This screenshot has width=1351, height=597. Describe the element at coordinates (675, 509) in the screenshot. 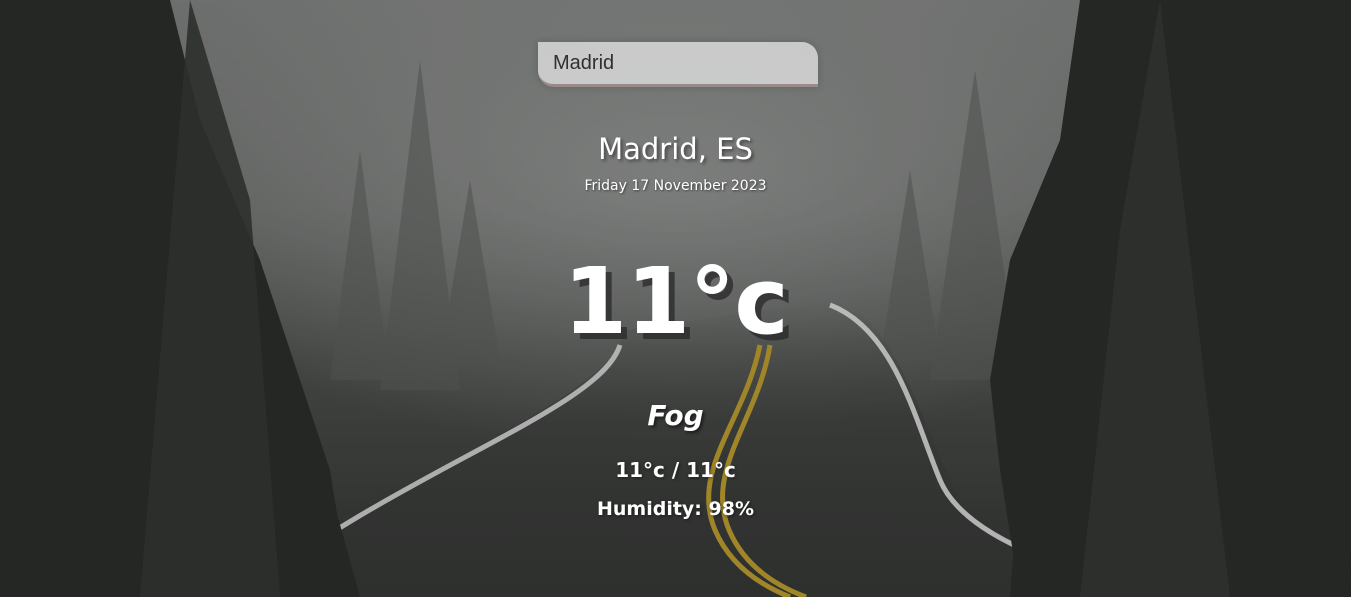

I see `humidity-reading: Humidity: 98%` at that location.